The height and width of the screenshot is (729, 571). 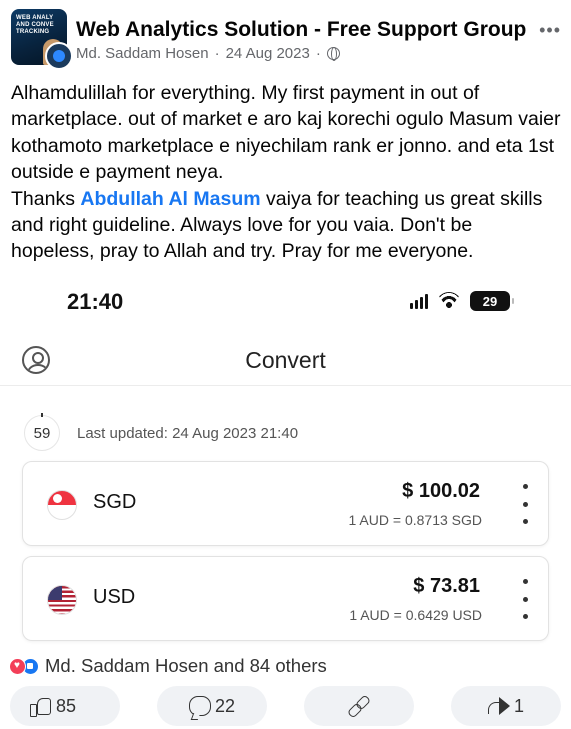 I want to click on author-name: Md. Saddam Hosen, so click(x=142, y=53).